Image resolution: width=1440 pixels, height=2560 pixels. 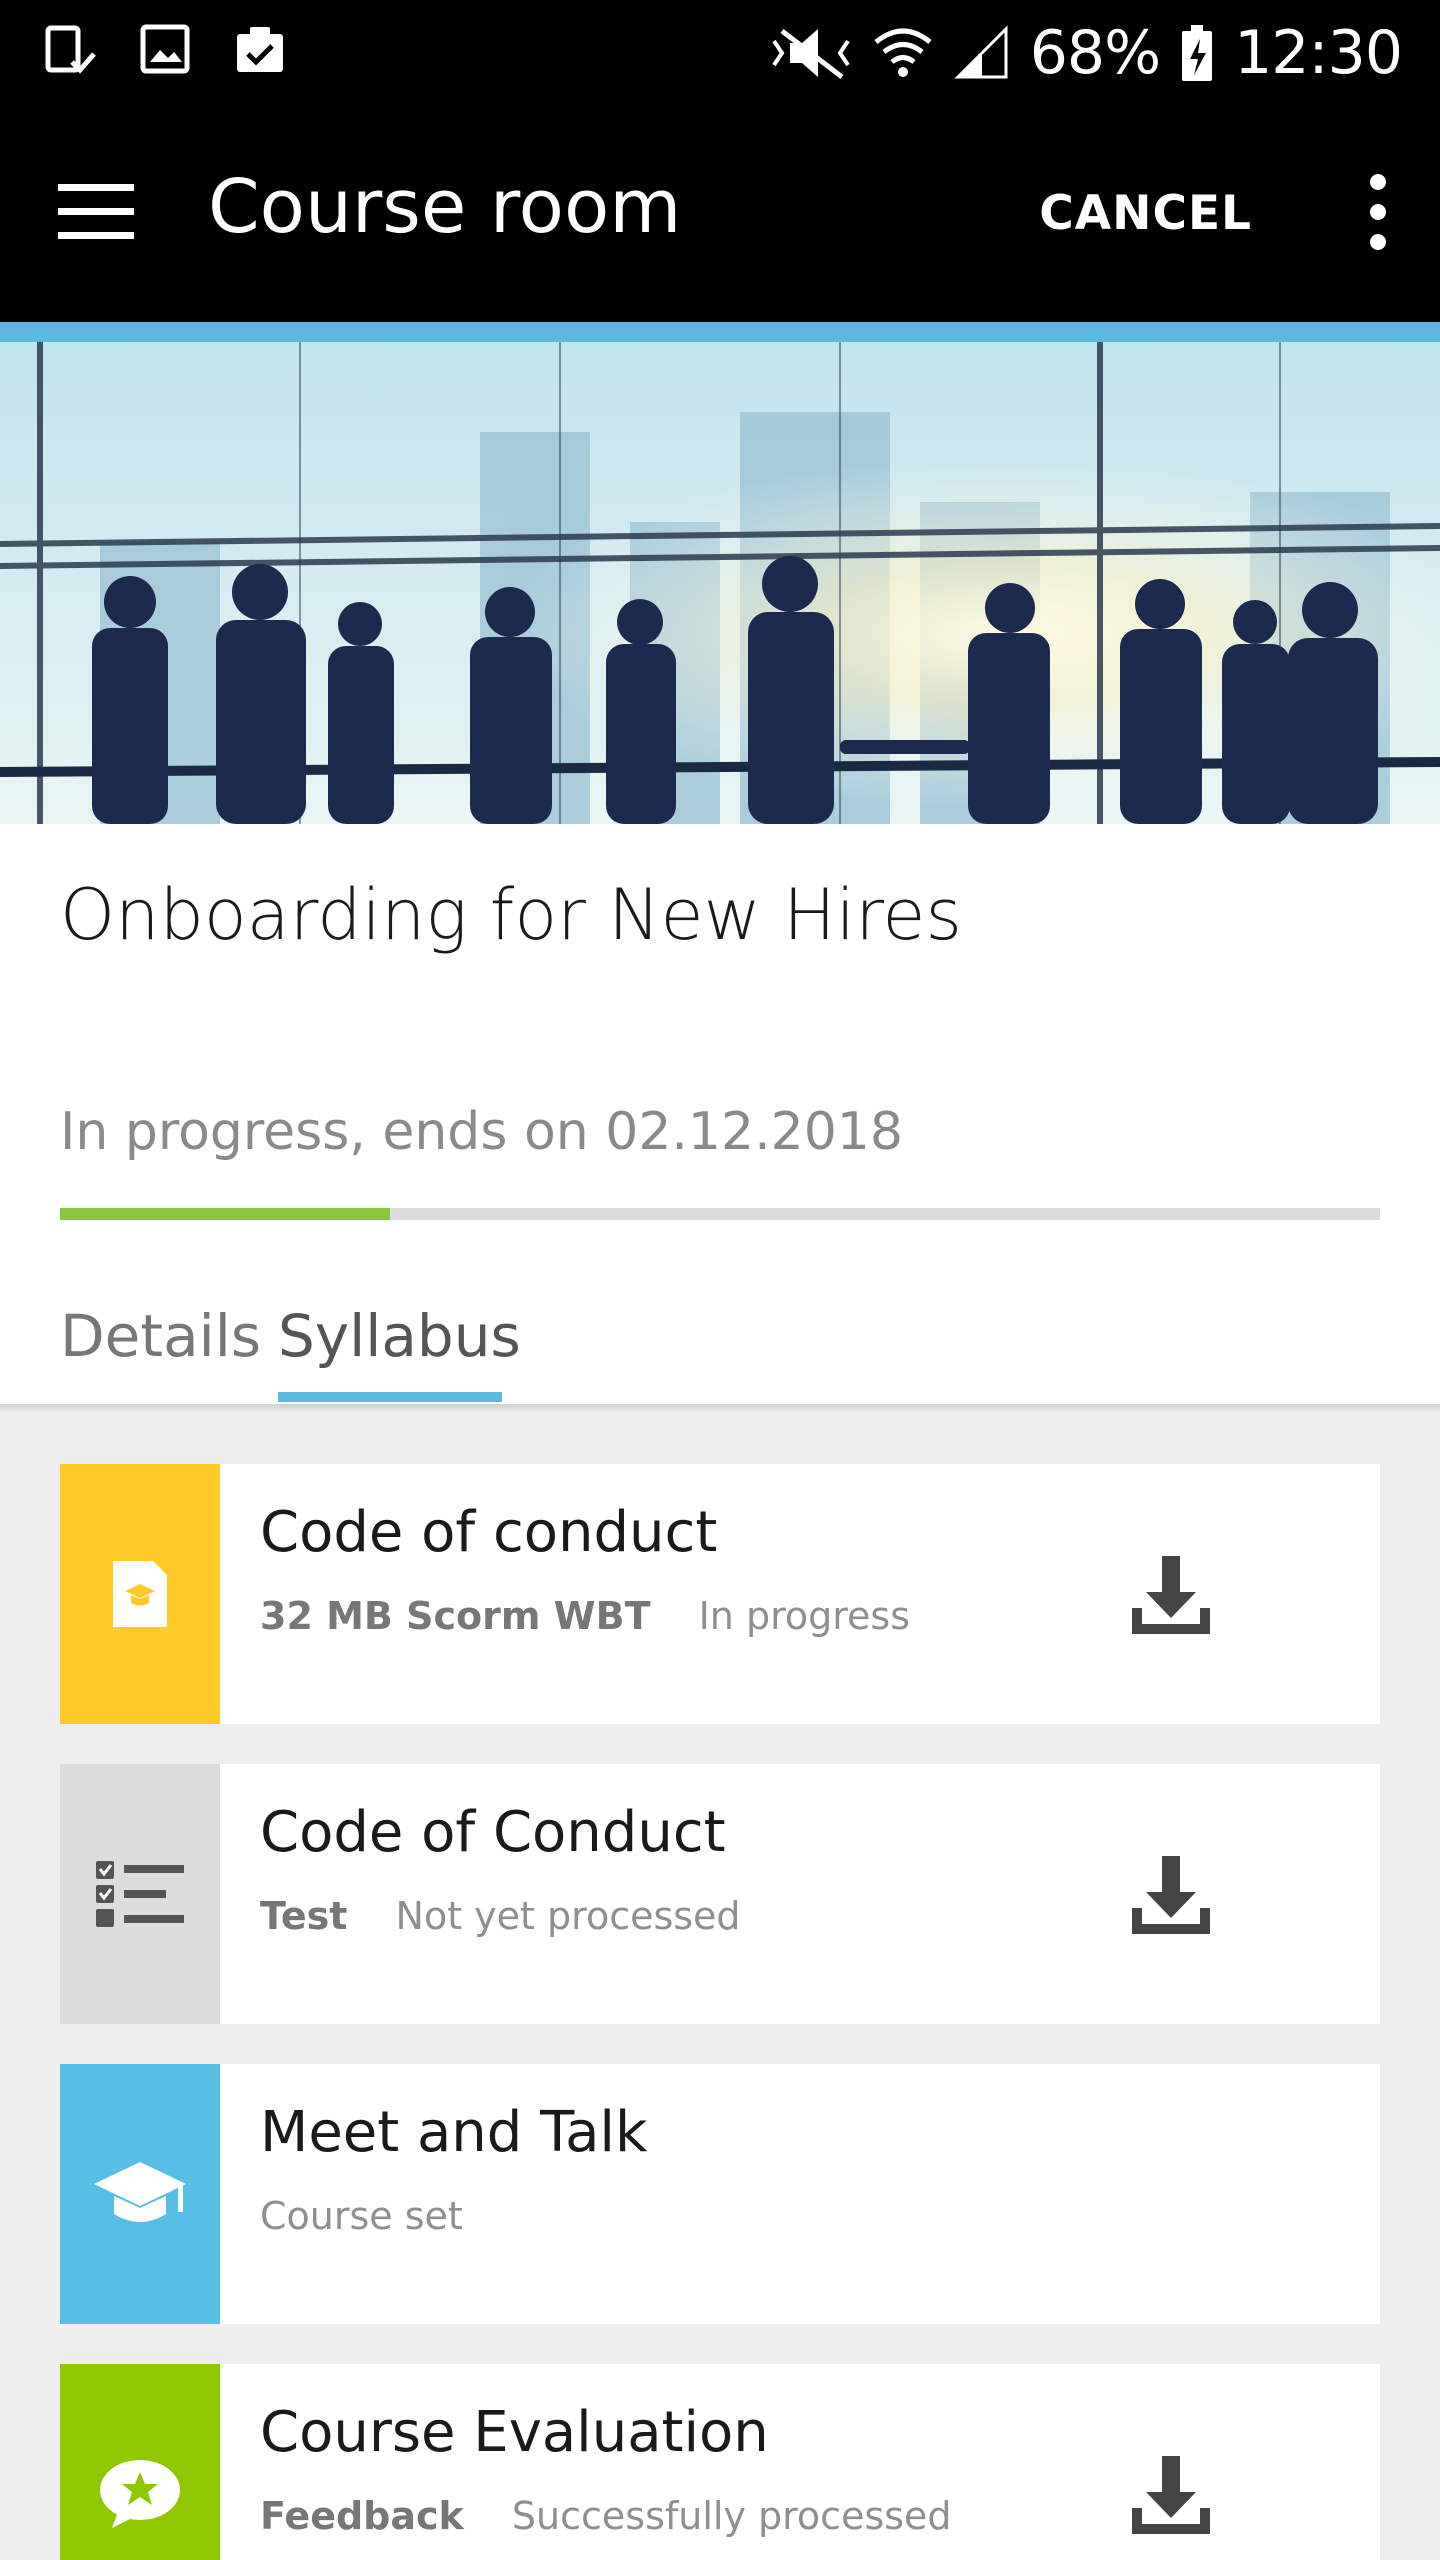 I want to click on tab-details: Details, so click(x=160, y=1336).